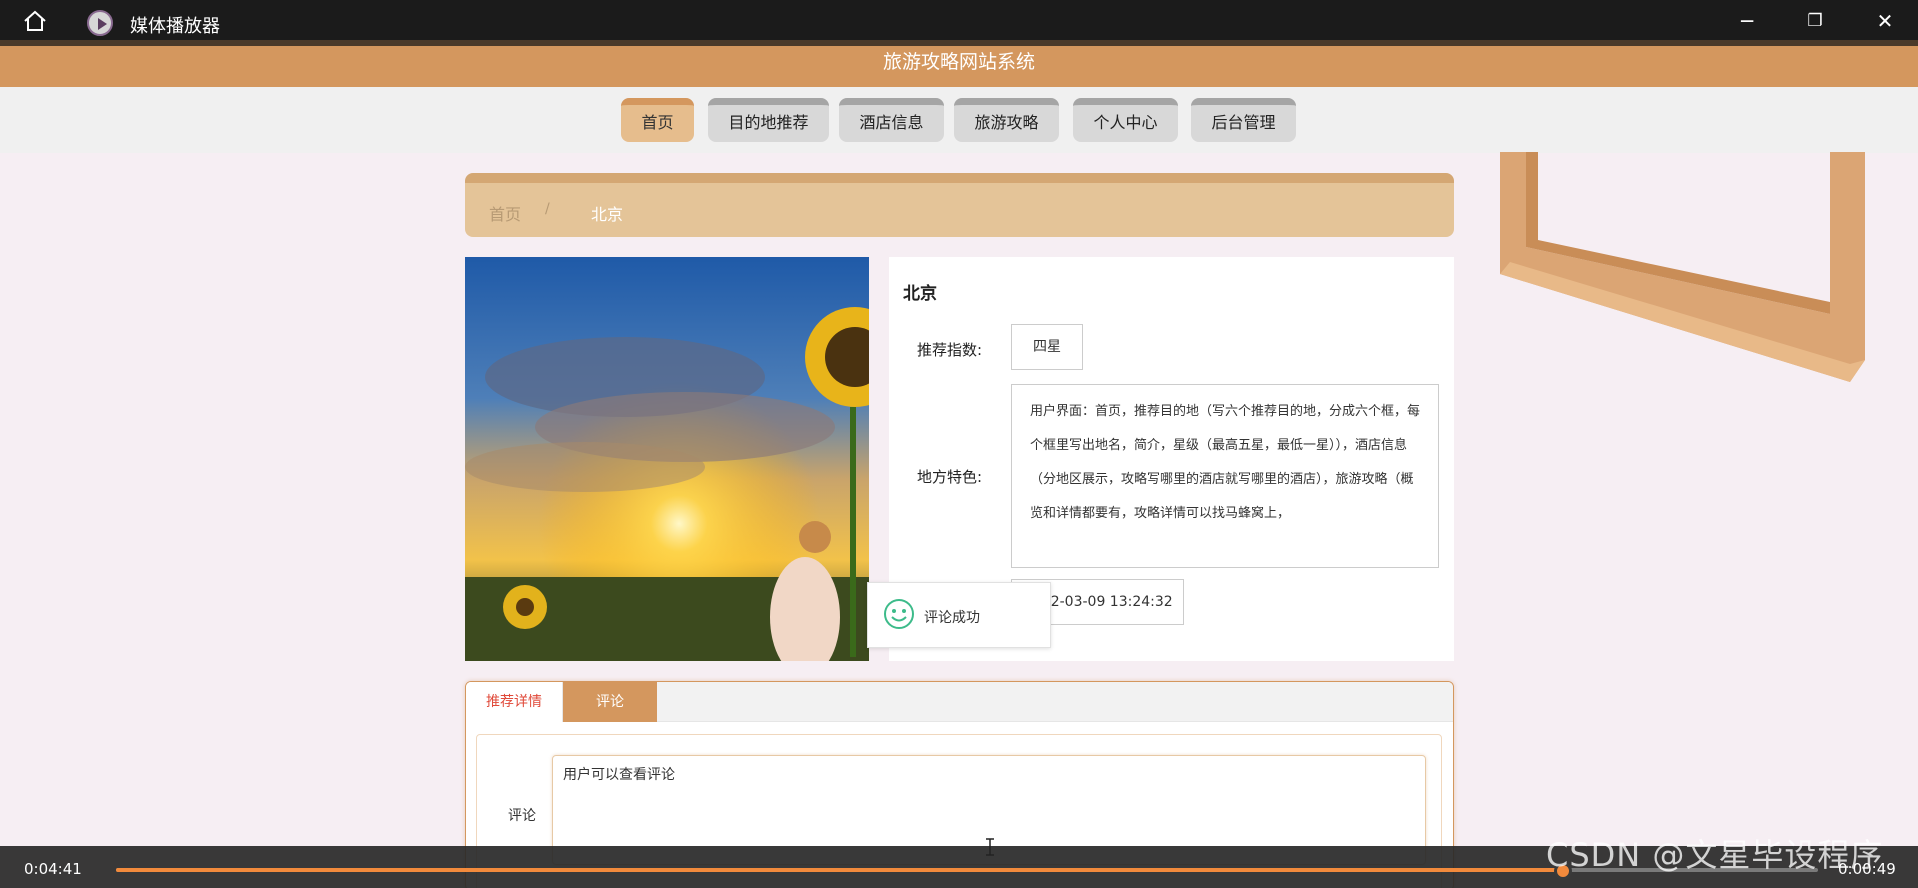 The width and height of the screenshot is (1918, 888). Describe the element at coordinates (610, 702) in the screenshot. I see `tab-comments: 评论` at that location.